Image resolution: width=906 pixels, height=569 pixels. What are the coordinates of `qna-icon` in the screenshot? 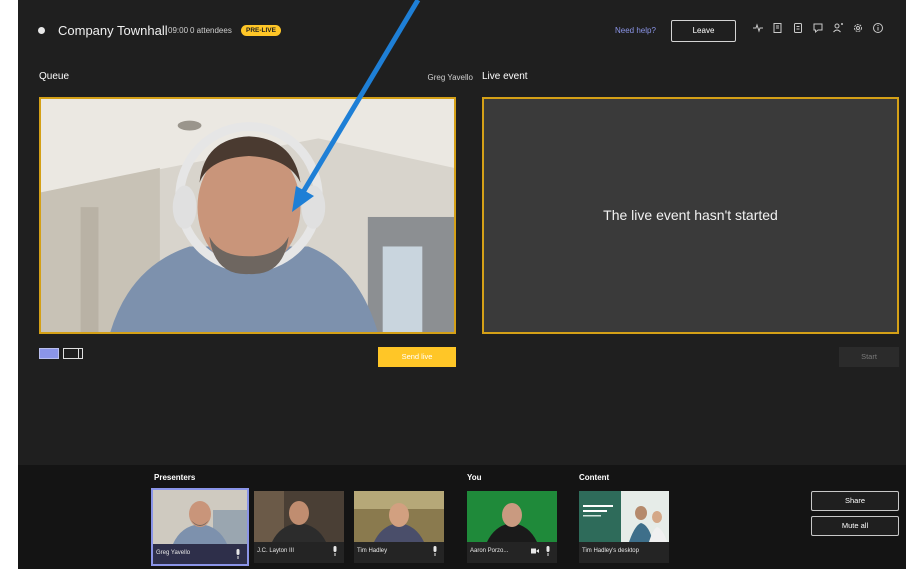 It's located at (798, 30).